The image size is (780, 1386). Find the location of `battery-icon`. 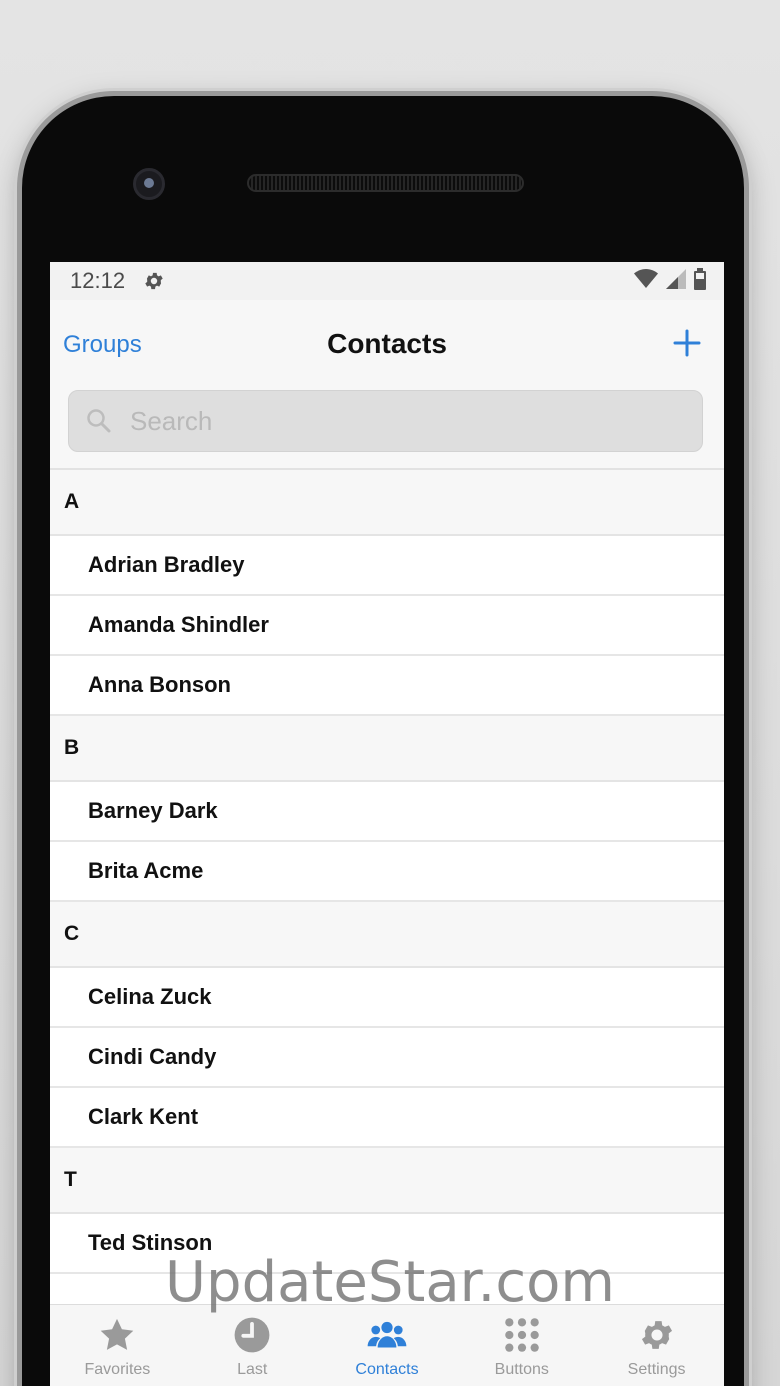

battery-icon is located at coordinates (700, 281).